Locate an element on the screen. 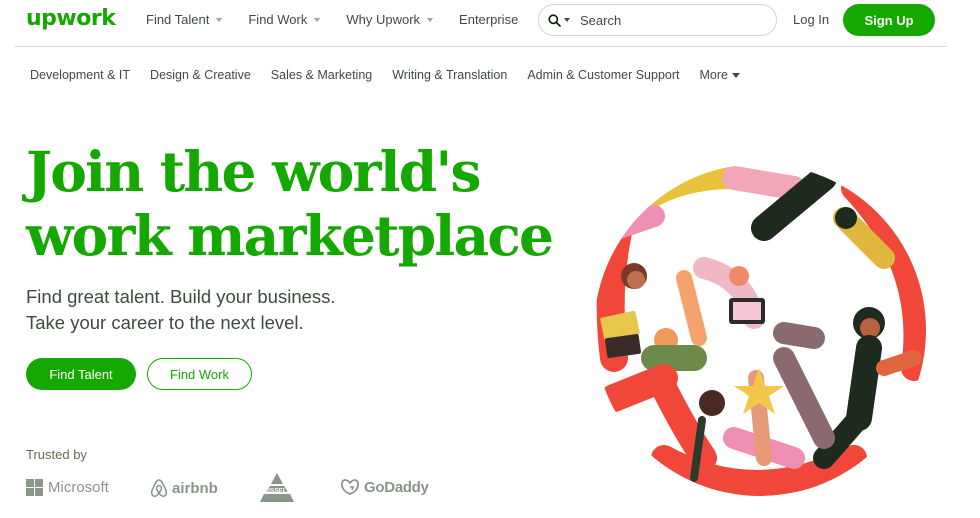 This screenshot has width=980, height=518. search-bar is located at coordinates (657, 20).